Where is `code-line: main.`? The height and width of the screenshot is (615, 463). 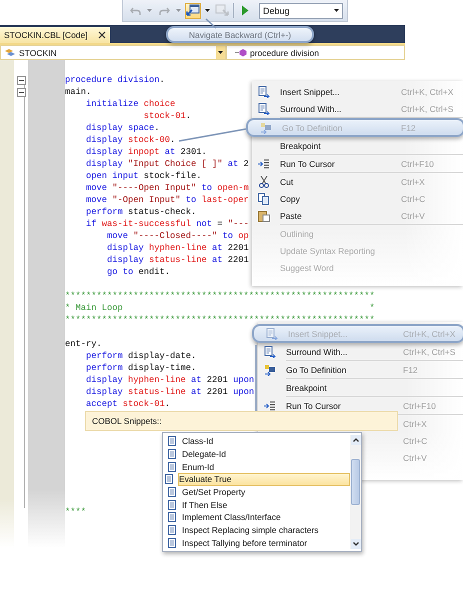
code-line: main. is located at coordinates (78, 92).